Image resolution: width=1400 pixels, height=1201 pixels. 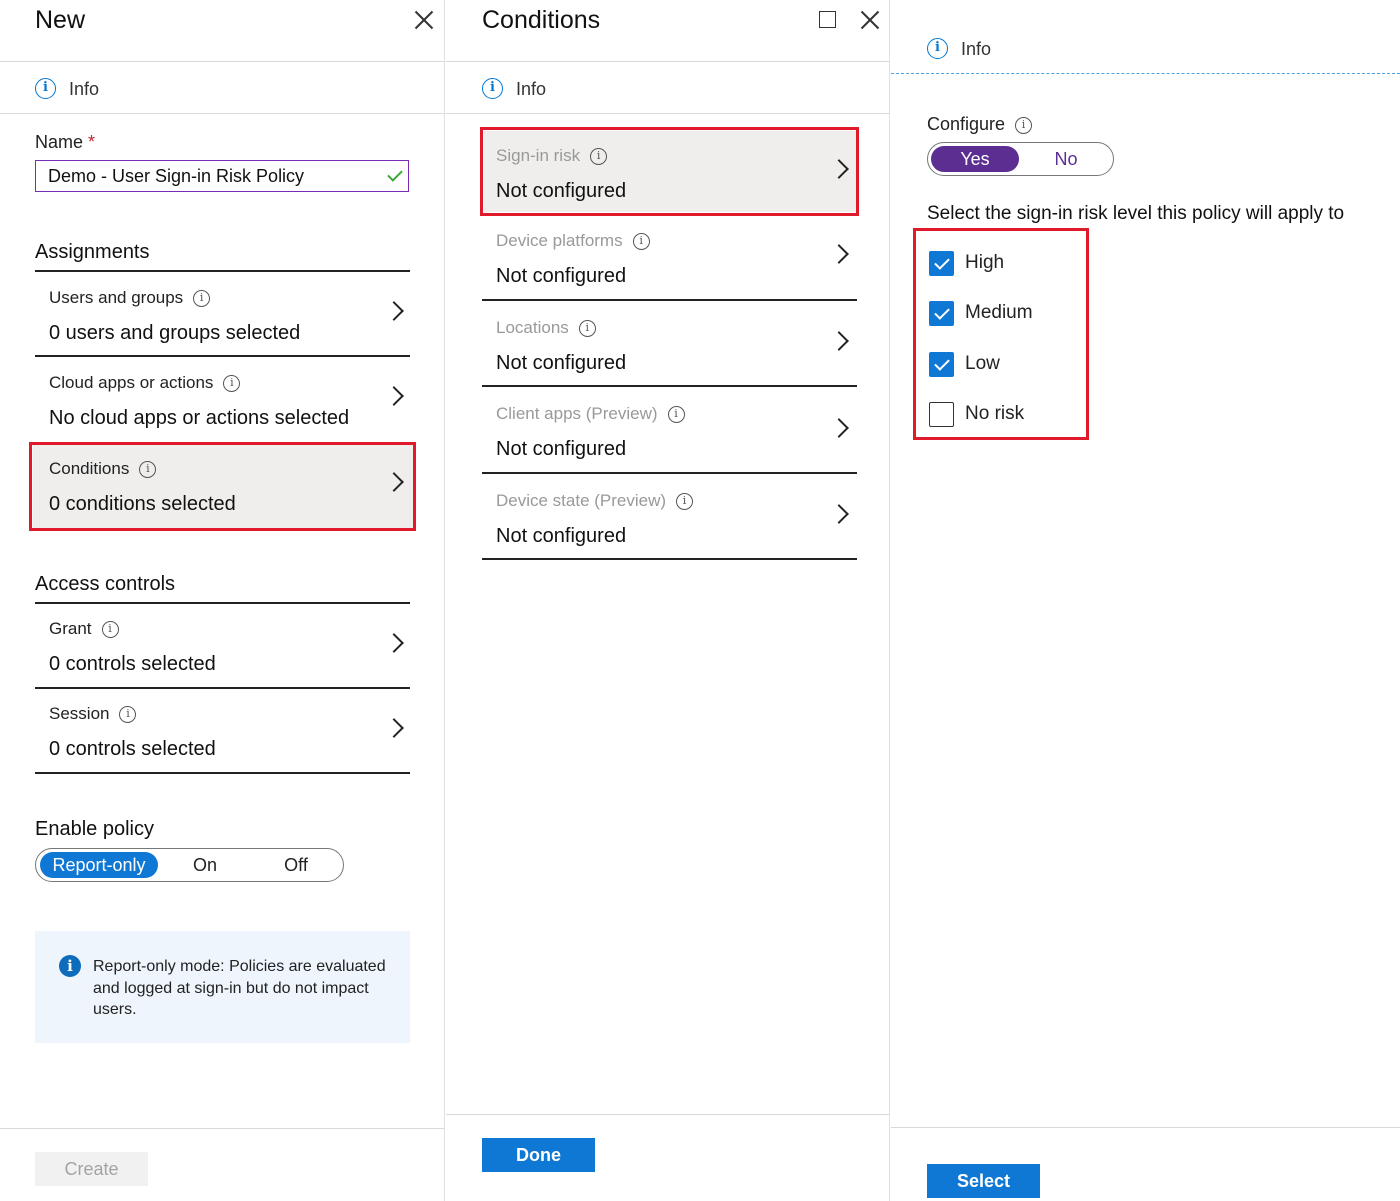 I want to click on done-button: Done, so click(x=538, y=1155).